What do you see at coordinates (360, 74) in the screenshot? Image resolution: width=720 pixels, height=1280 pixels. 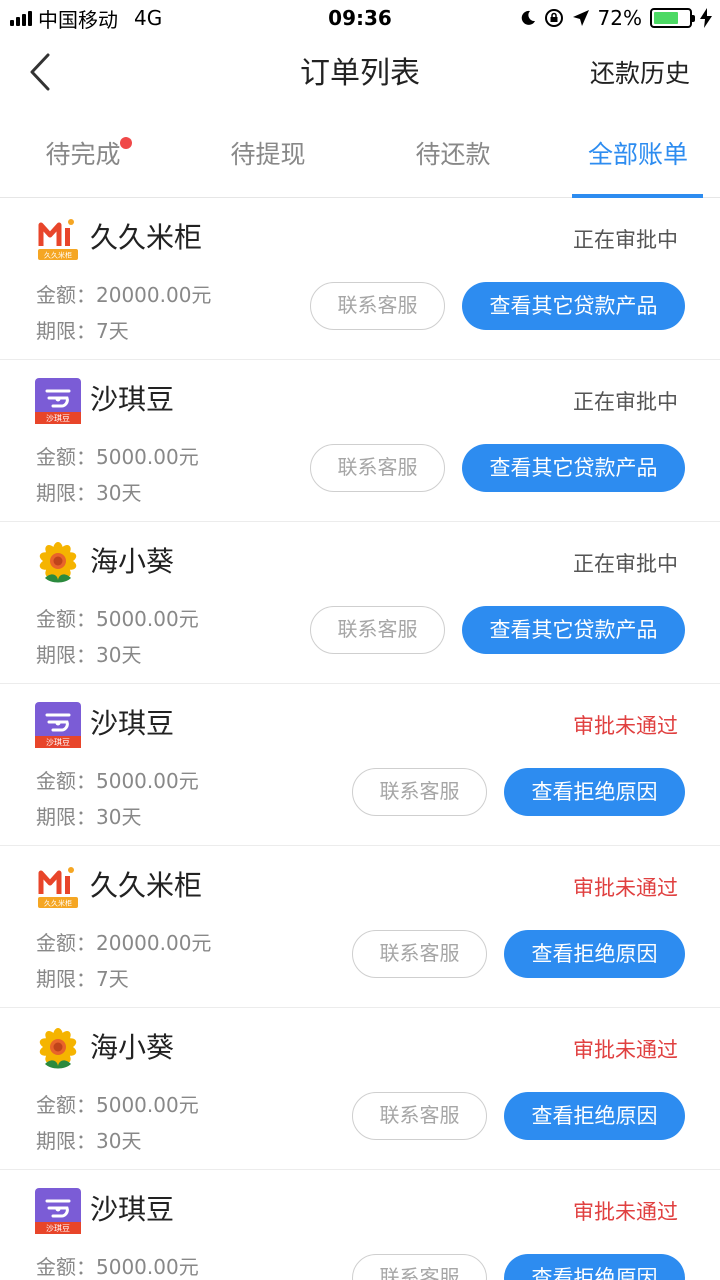 I see `nav-bar: 订单列表 还款历史` at bounding box center [360, 74].